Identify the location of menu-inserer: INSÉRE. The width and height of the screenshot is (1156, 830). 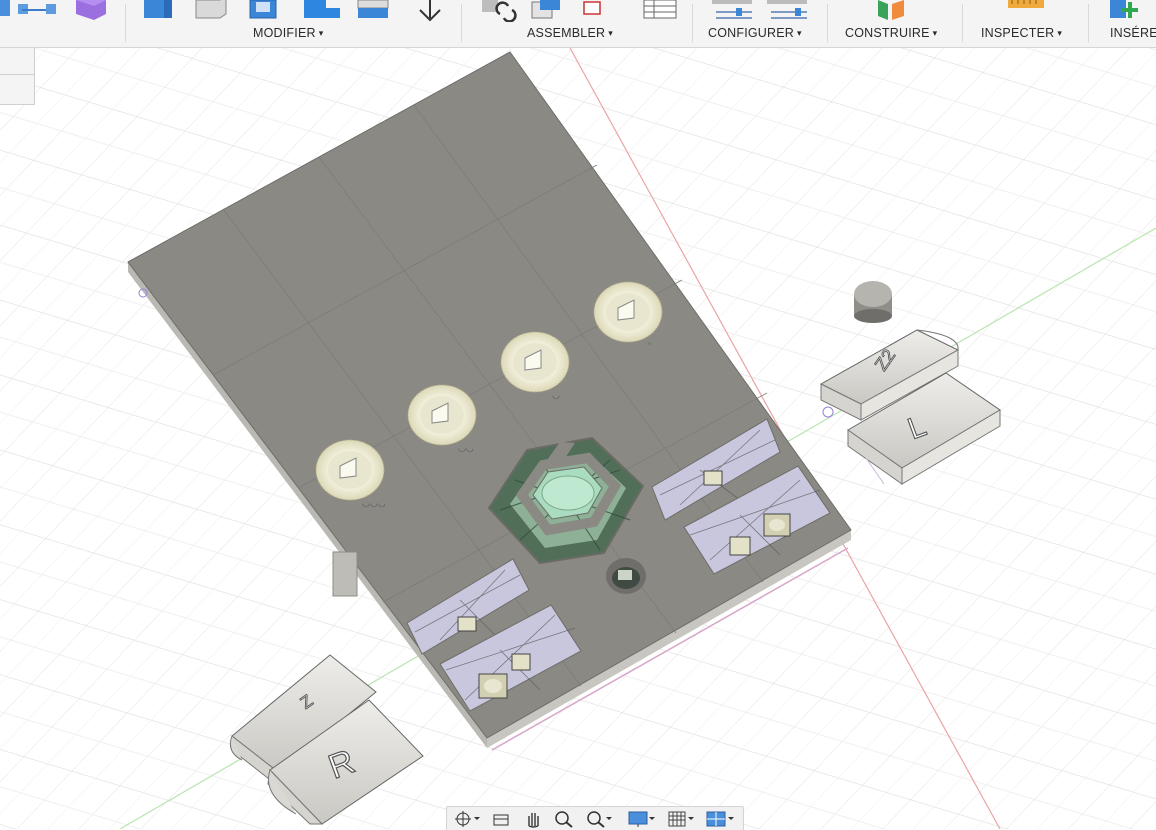
(1133, 33).